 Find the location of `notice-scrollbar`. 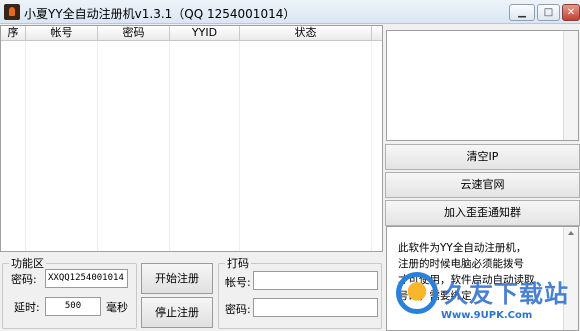

notice-scrollbar is located at coordinates (570, 278).